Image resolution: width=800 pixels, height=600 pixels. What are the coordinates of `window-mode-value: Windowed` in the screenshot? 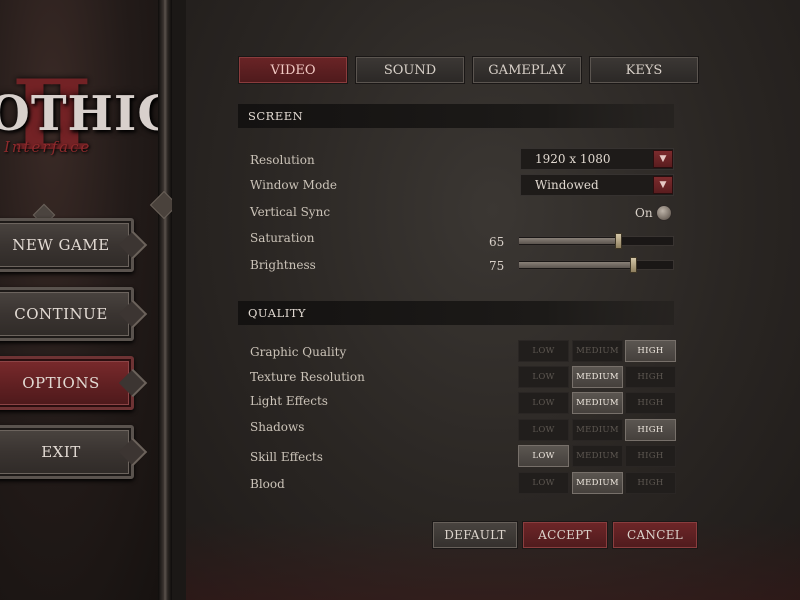 It's located at (567, 185).